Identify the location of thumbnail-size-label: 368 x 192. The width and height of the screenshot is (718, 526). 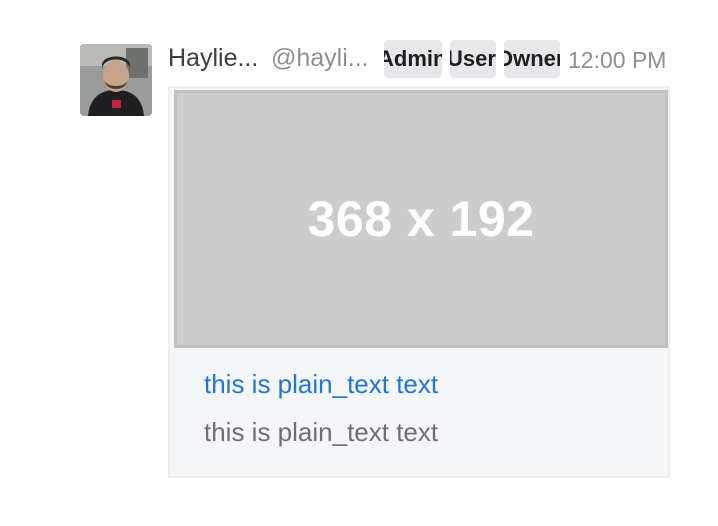
(421, 219).